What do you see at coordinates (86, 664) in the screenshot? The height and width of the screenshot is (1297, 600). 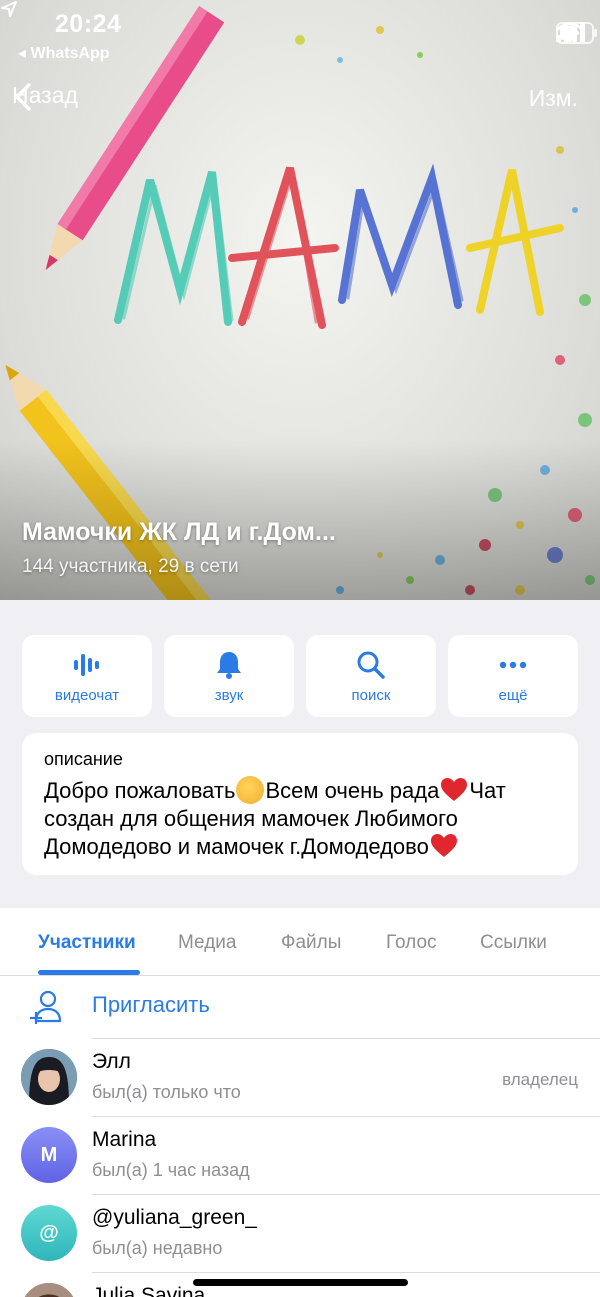 I see `voice-wave-icon` at bounding box center [86, 664].